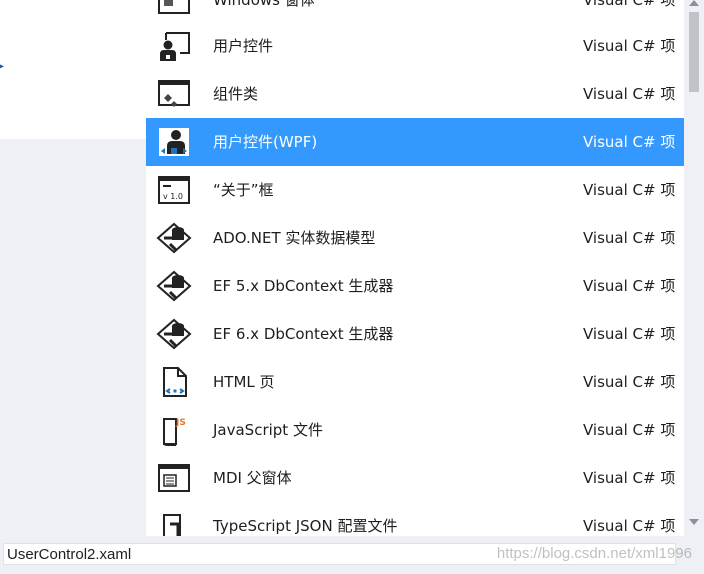  I want to click on list-item-typescript-json-config: TypeScript JSON 配置文件 Visual C# 项, so click(415, 519).